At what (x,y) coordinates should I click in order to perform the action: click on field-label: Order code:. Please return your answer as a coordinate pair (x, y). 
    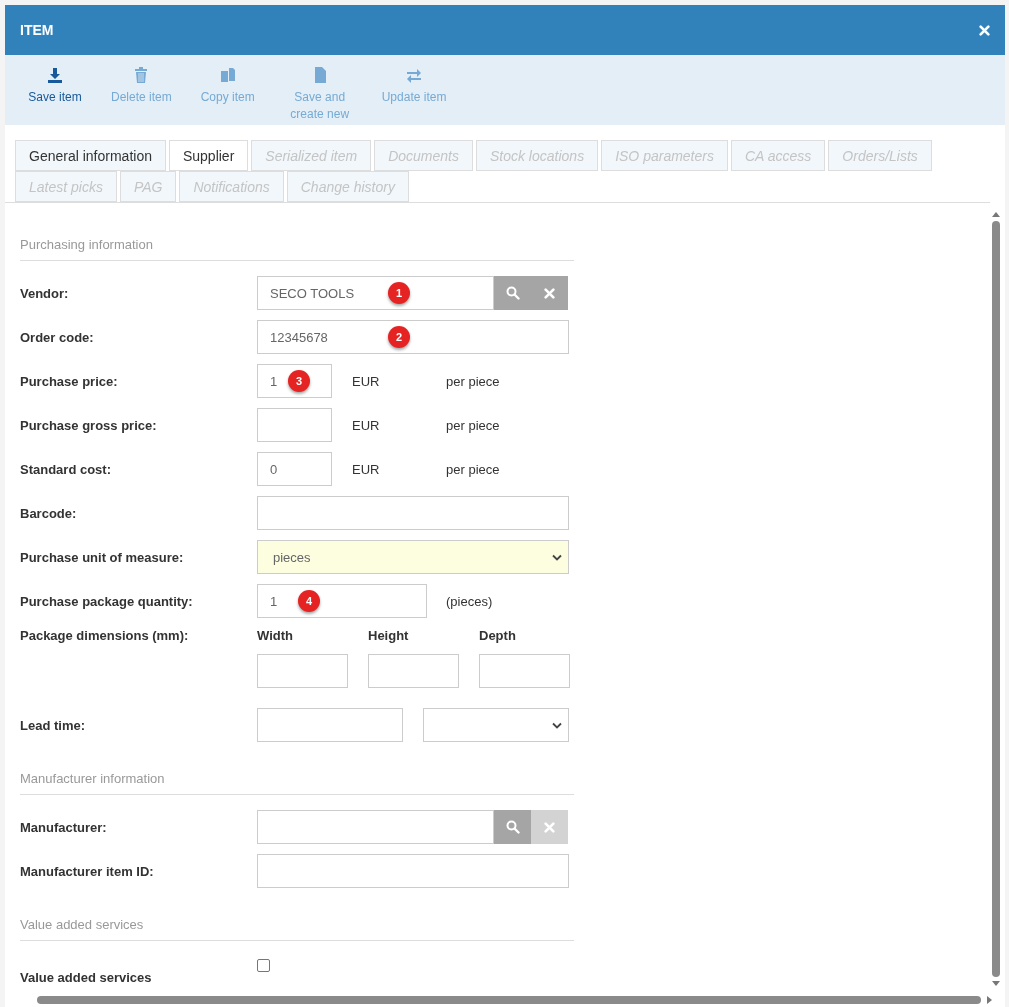
    Looking at the image, I should click on (57, 337).